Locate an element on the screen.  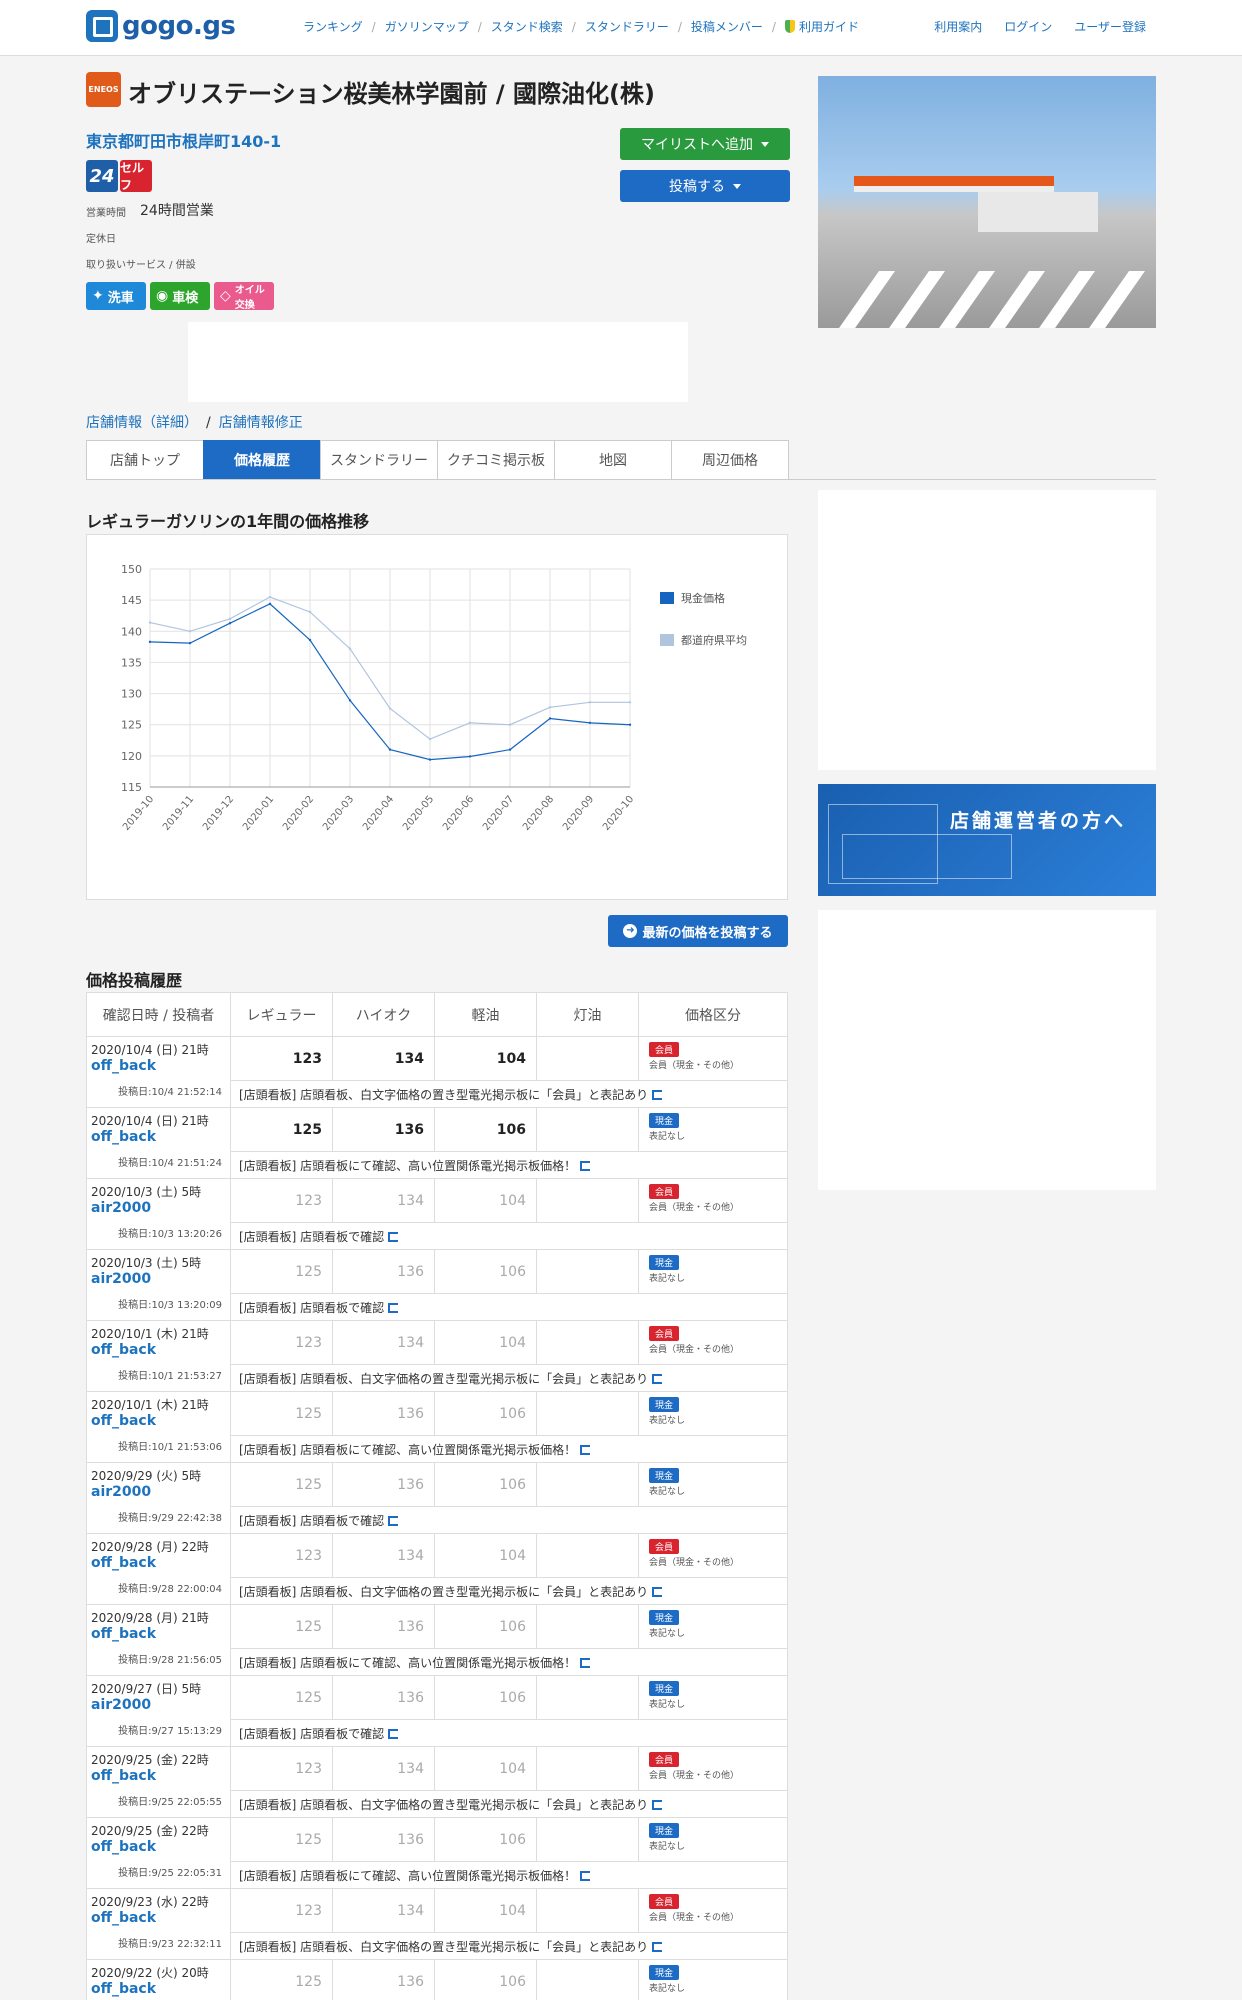
store-edit-link: 店舗情報修正 is located at coordinates (261, 423).